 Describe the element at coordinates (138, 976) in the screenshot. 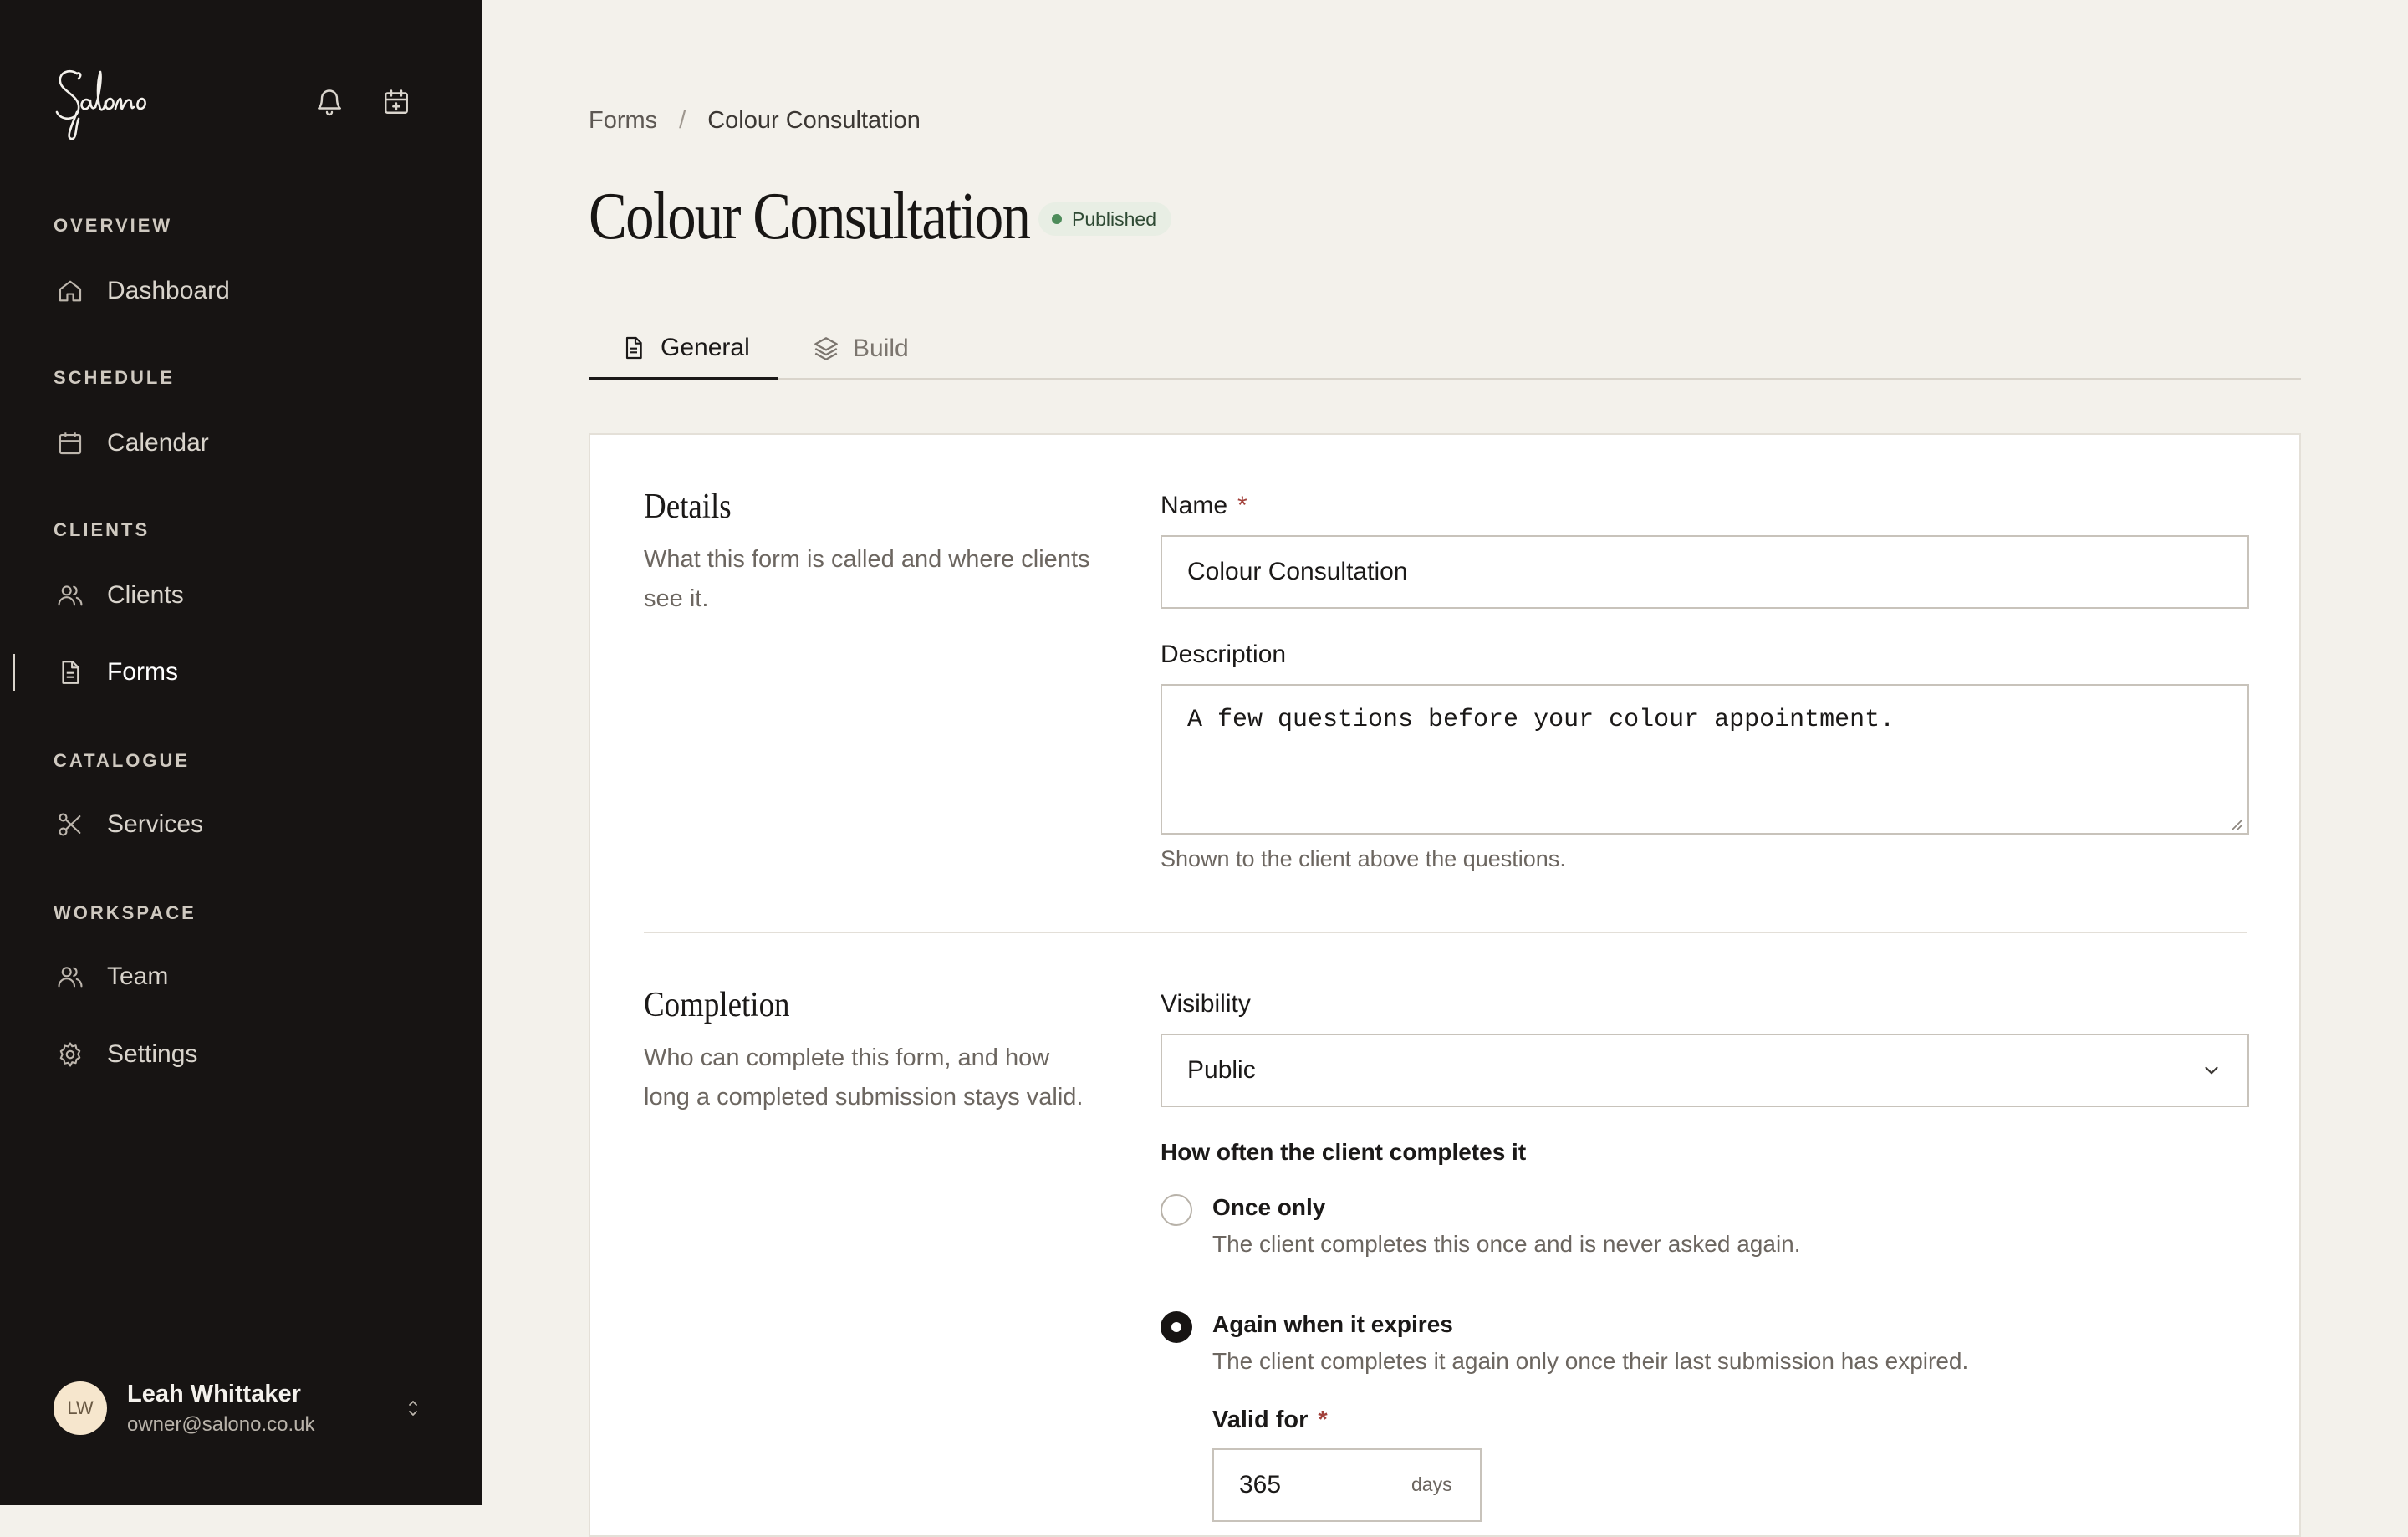

I see `sidebar-item-label: Team` at that location.